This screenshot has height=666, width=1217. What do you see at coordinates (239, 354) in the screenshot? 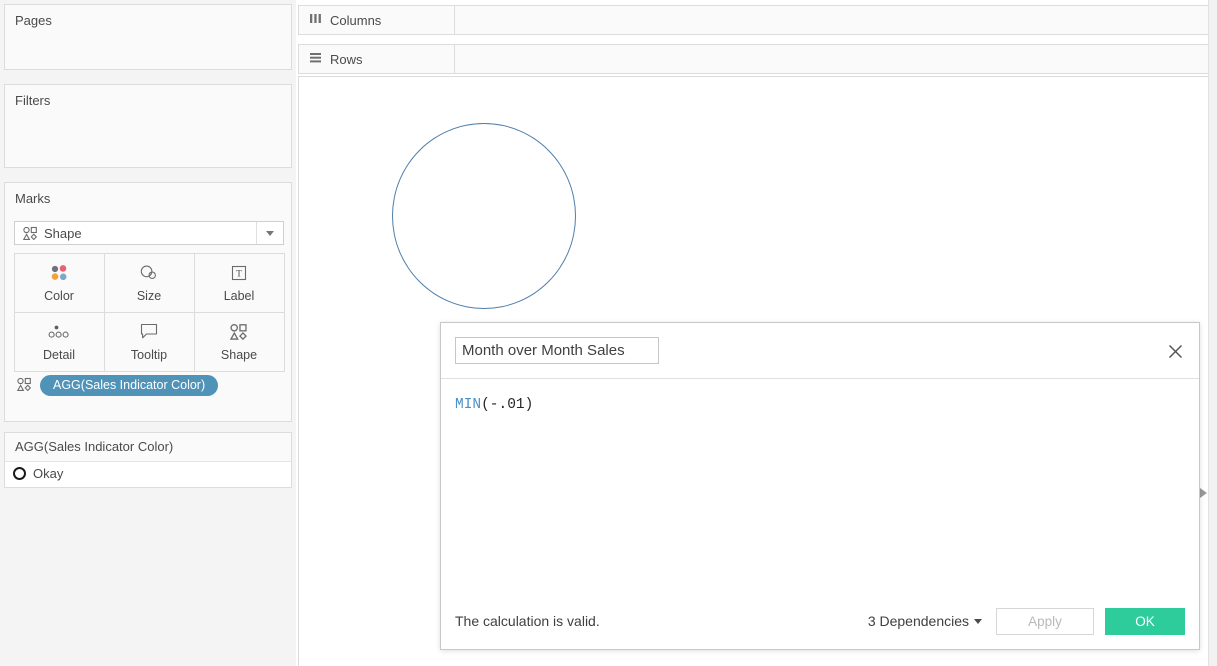
I see `marks-shape-label: Shape` at bounding box center [239, 354].